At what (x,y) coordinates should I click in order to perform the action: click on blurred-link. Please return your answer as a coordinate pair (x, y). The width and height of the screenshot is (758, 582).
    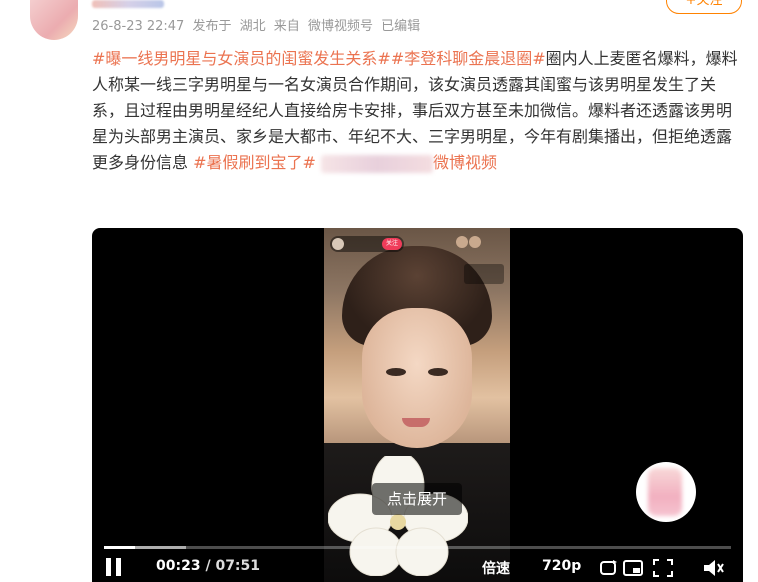
    Looking at the image, I should click on (377, 163).